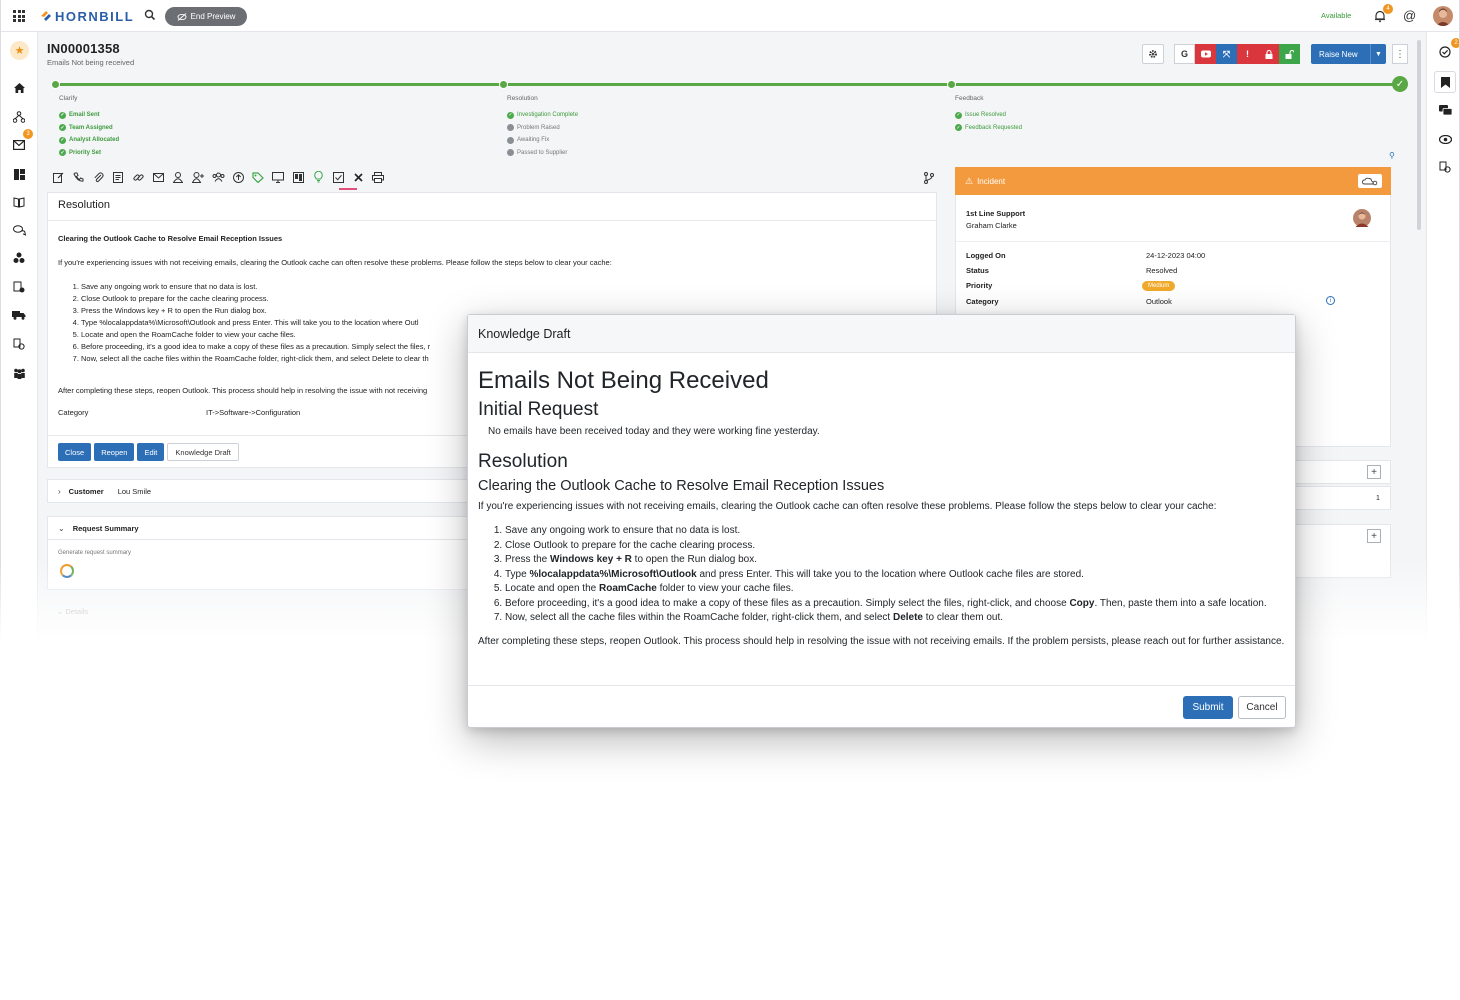 The width and height of the screenshot is (1460, 1000). What do you see at coordinates (73, 412) in the screenshot?
I see `category-label: Category` at bounding box center [73, 412].